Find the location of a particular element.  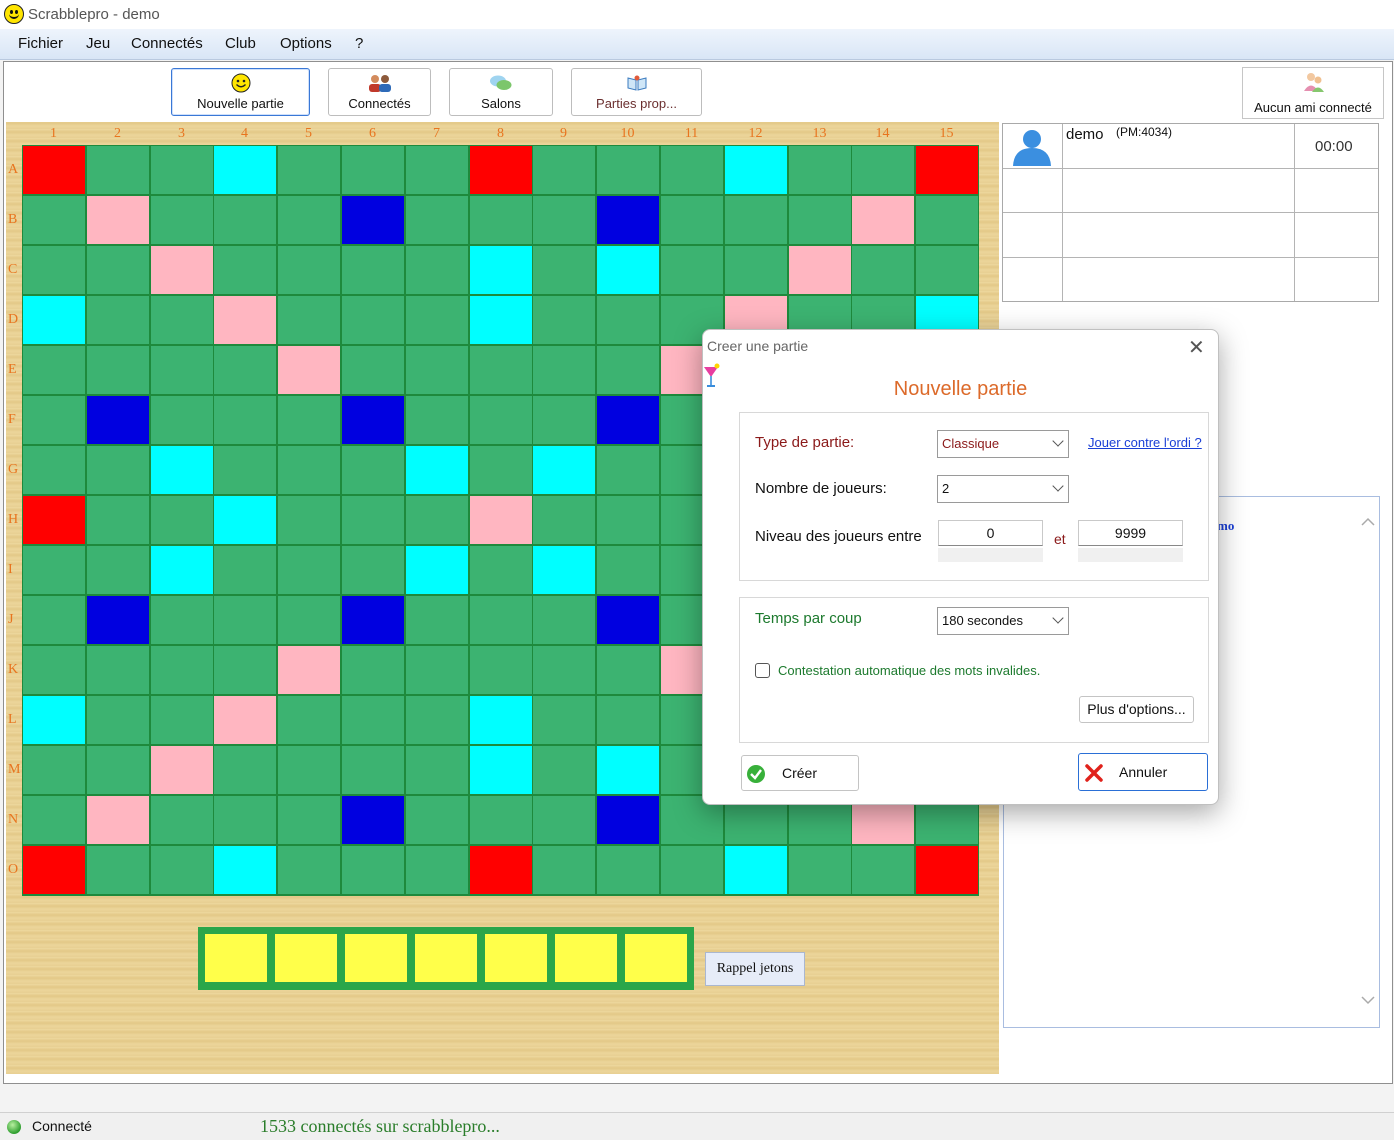

connected-button: Connectés is located at coordinates (379, 92).